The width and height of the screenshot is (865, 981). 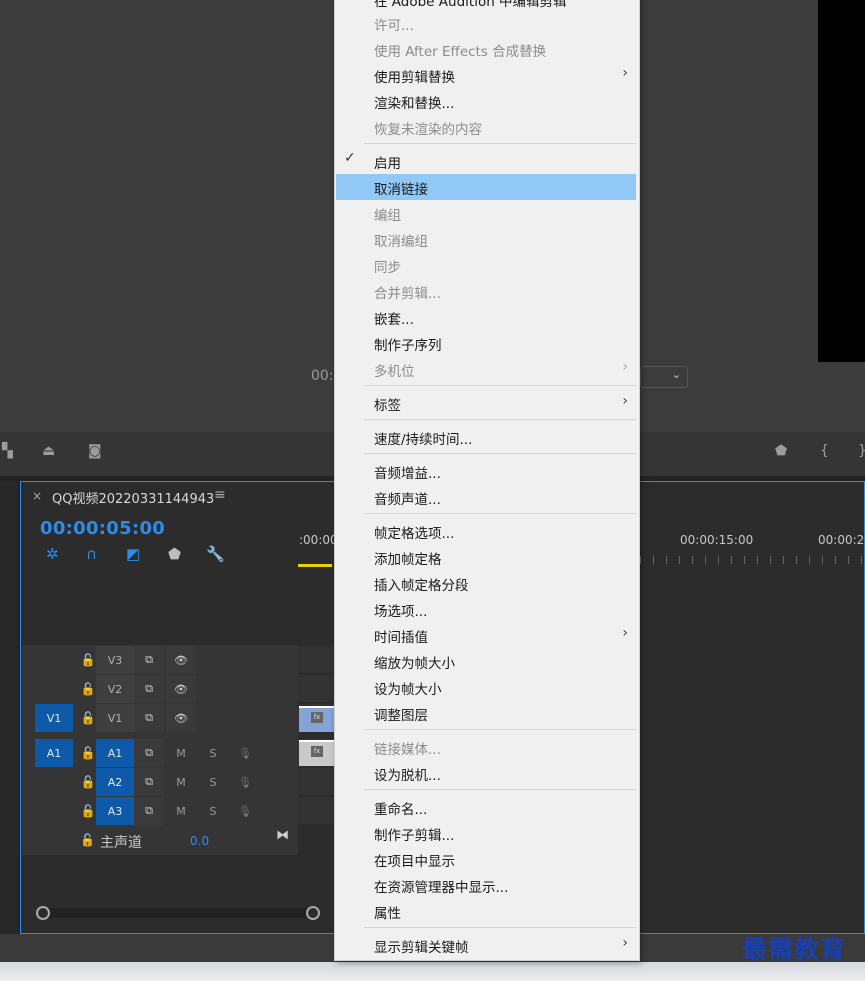 I want to click on track-row-a2: 🔓 A2 ⧉ M S 🎙, so click(x=160, y=782).